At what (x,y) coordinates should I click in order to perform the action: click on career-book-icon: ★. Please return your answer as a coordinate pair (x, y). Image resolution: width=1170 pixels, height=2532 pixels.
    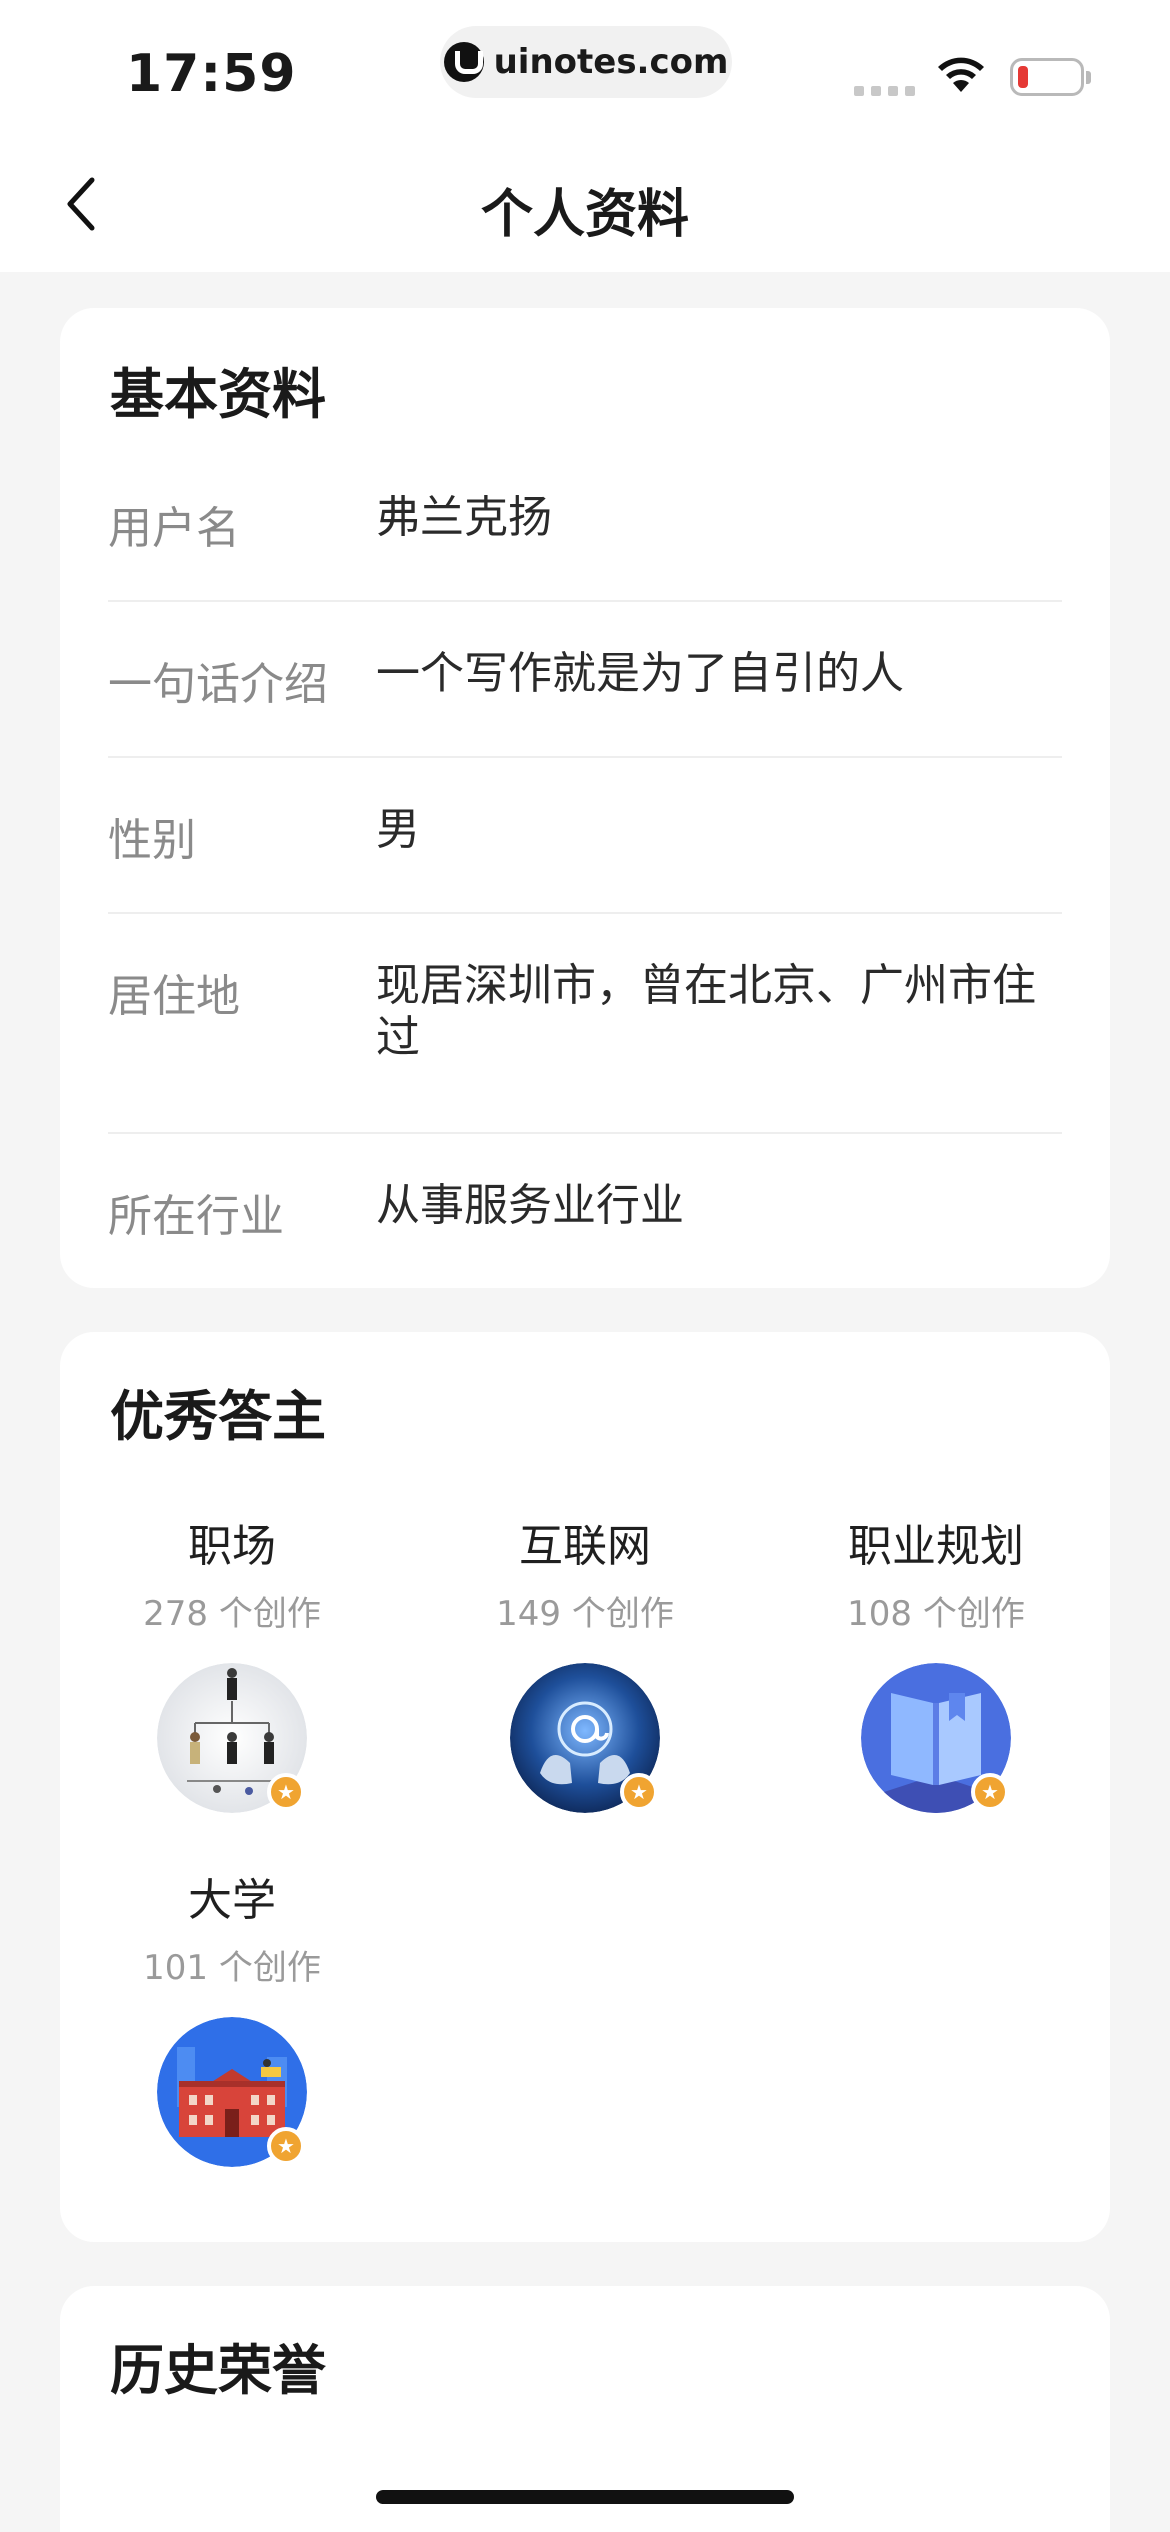
    Looking at the image, I should click on (936, 1738).